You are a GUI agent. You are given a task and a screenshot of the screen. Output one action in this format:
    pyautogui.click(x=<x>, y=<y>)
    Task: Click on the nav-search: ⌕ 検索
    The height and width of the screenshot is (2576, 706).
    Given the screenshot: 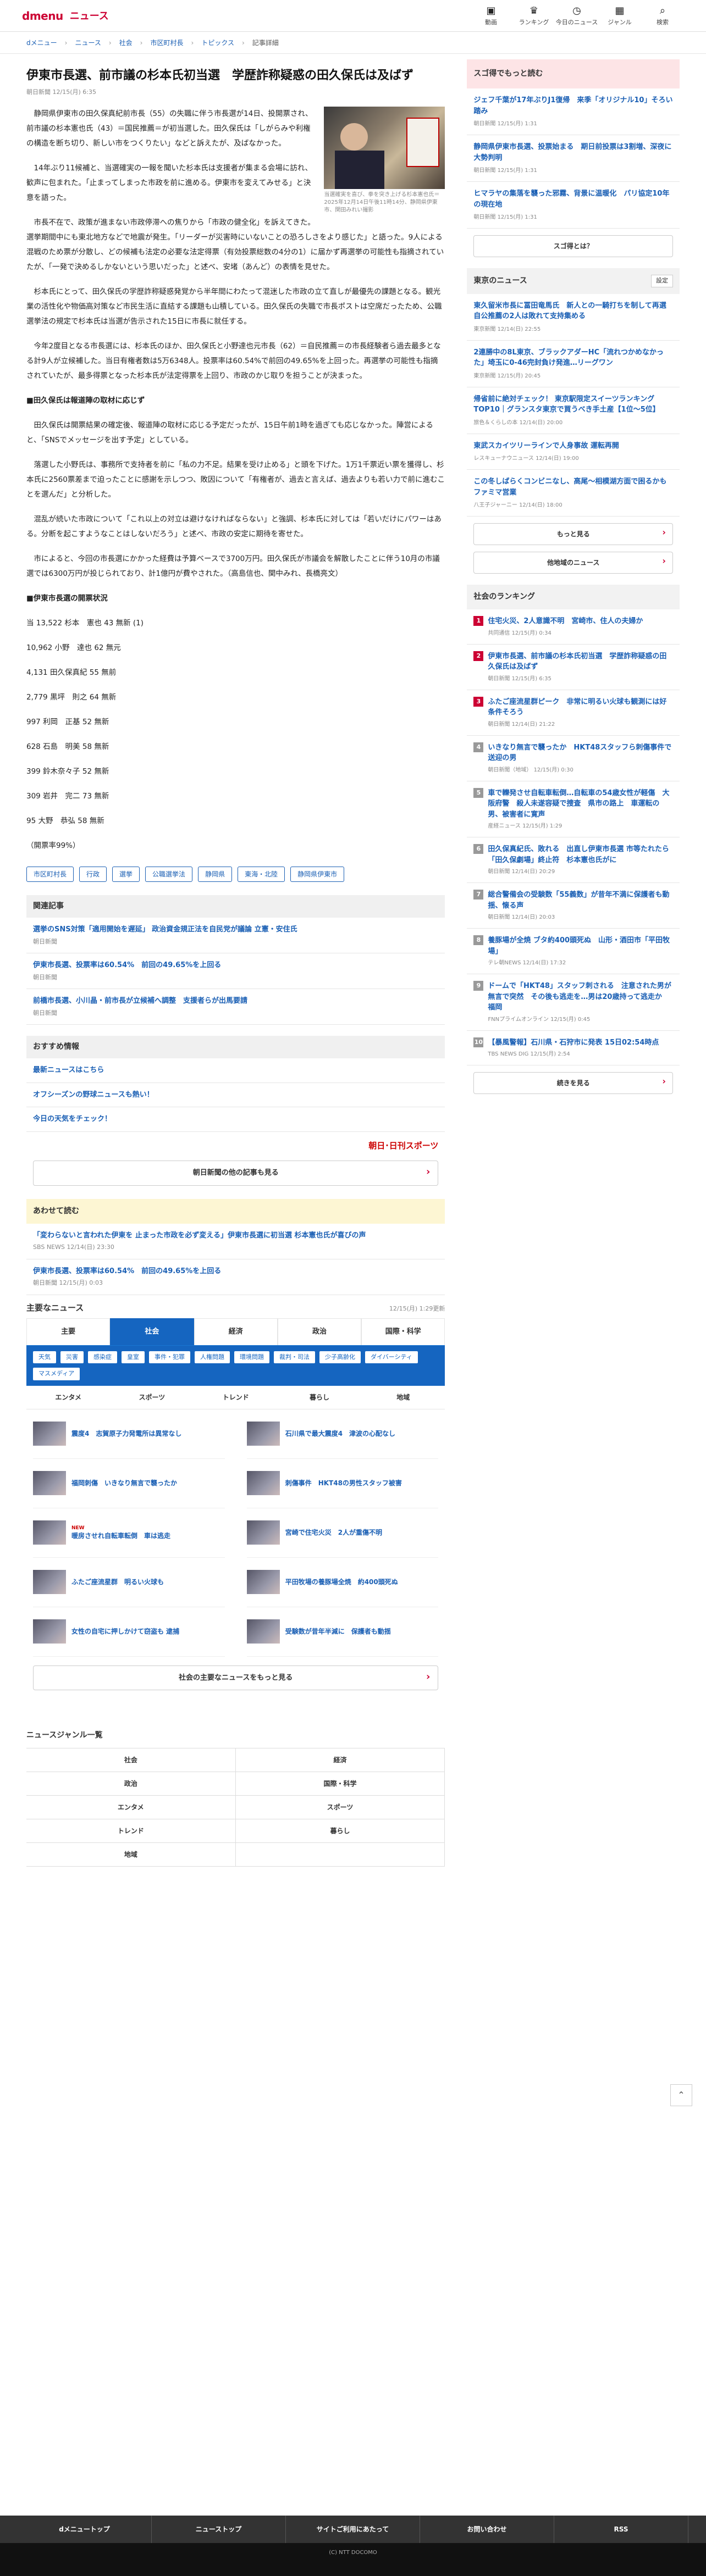 What is the action you would take?
    pyautogui.click(x=662, y=16)
    